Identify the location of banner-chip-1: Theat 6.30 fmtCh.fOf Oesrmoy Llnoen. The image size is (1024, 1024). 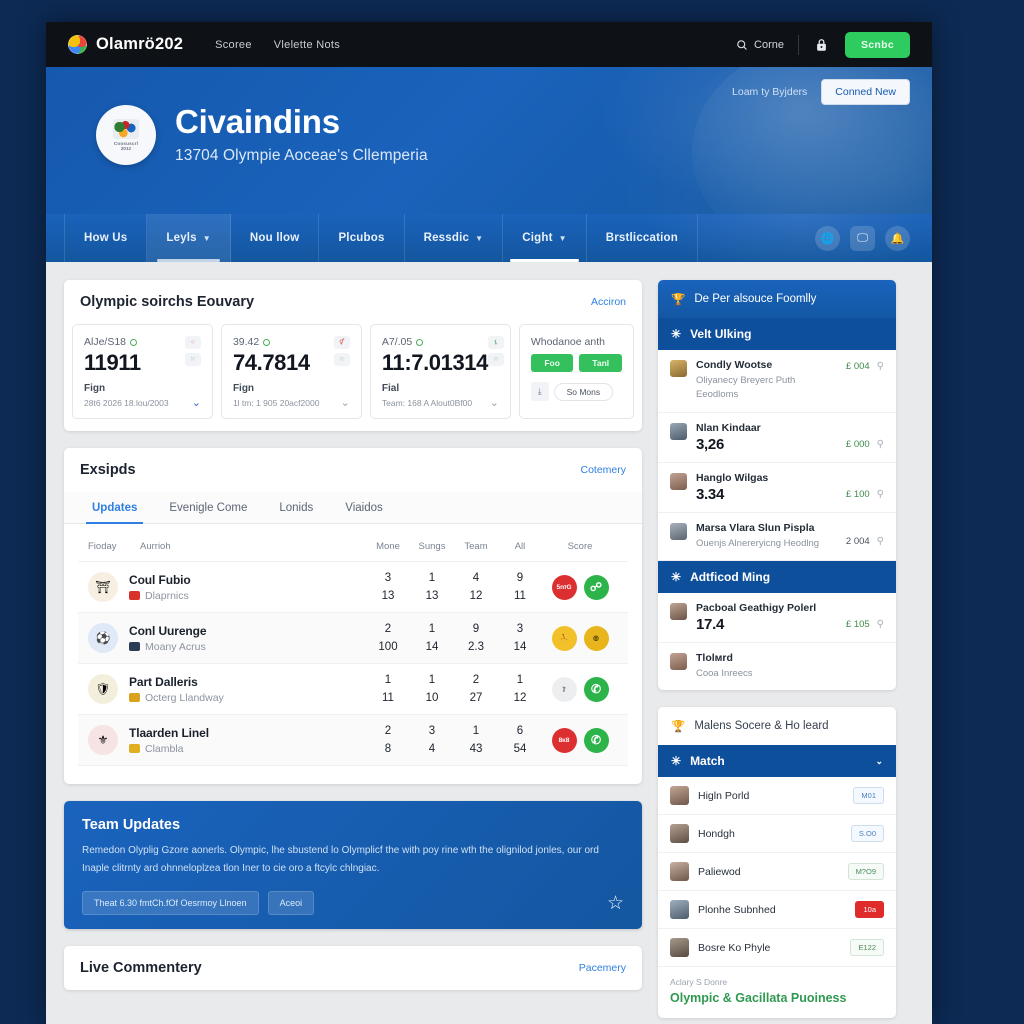
(170, 903).